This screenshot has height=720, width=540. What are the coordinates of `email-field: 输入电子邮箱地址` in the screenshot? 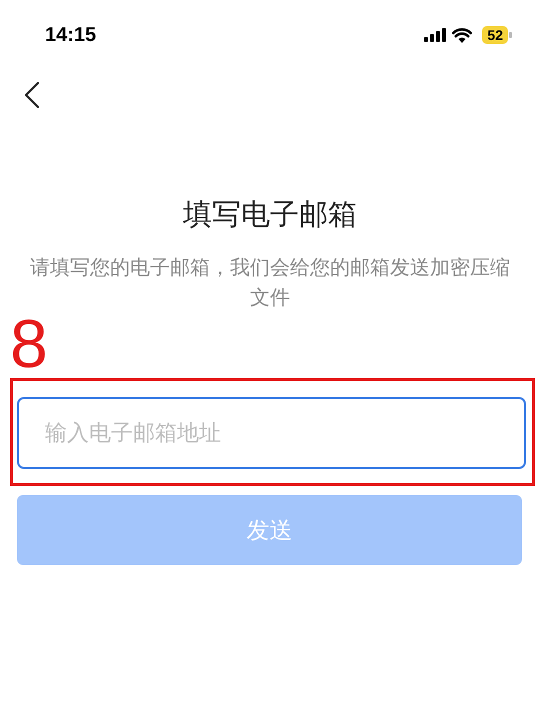 It's located at (271, 433).